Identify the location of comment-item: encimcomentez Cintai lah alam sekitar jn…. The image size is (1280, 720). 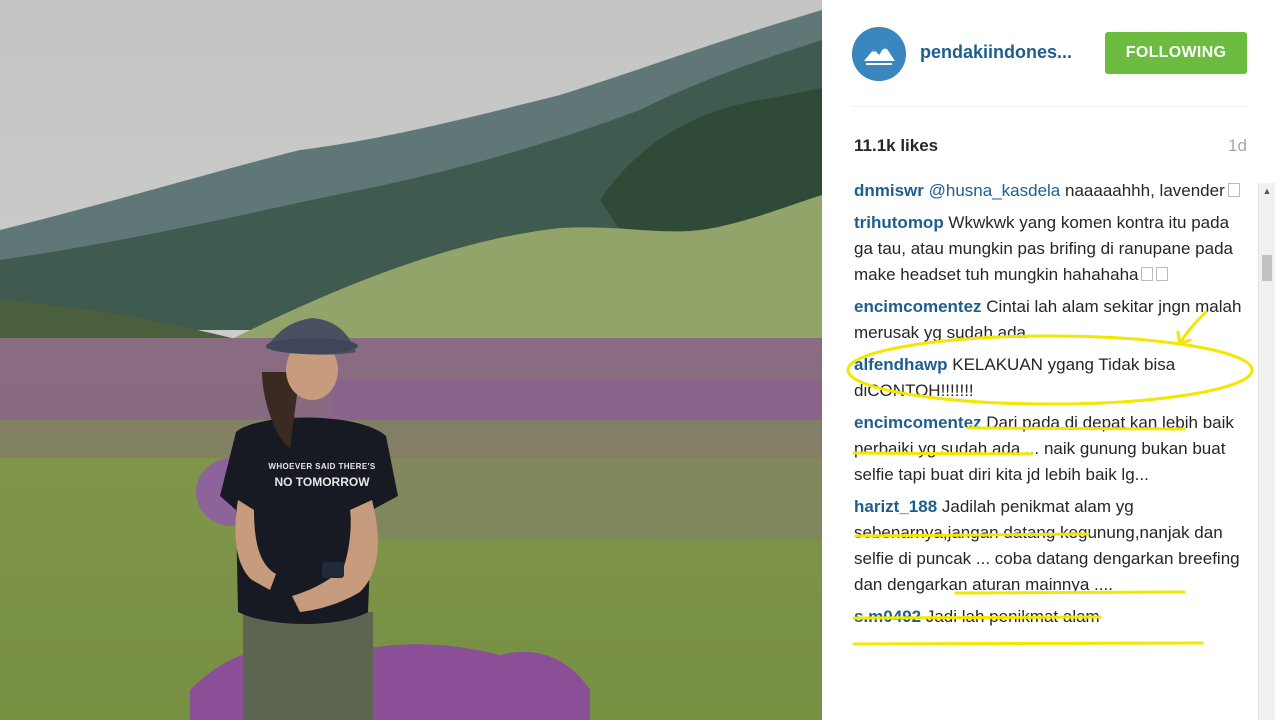
(1049, 320).